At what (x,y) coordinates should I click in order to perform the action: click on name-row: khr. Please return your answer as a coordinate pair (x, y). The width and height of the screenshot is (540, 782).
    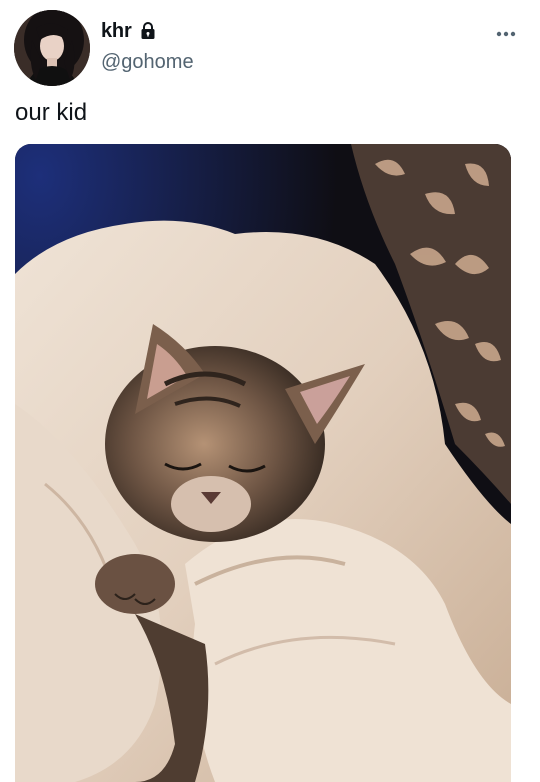
    Looking at the image, I should click on (129, 31).